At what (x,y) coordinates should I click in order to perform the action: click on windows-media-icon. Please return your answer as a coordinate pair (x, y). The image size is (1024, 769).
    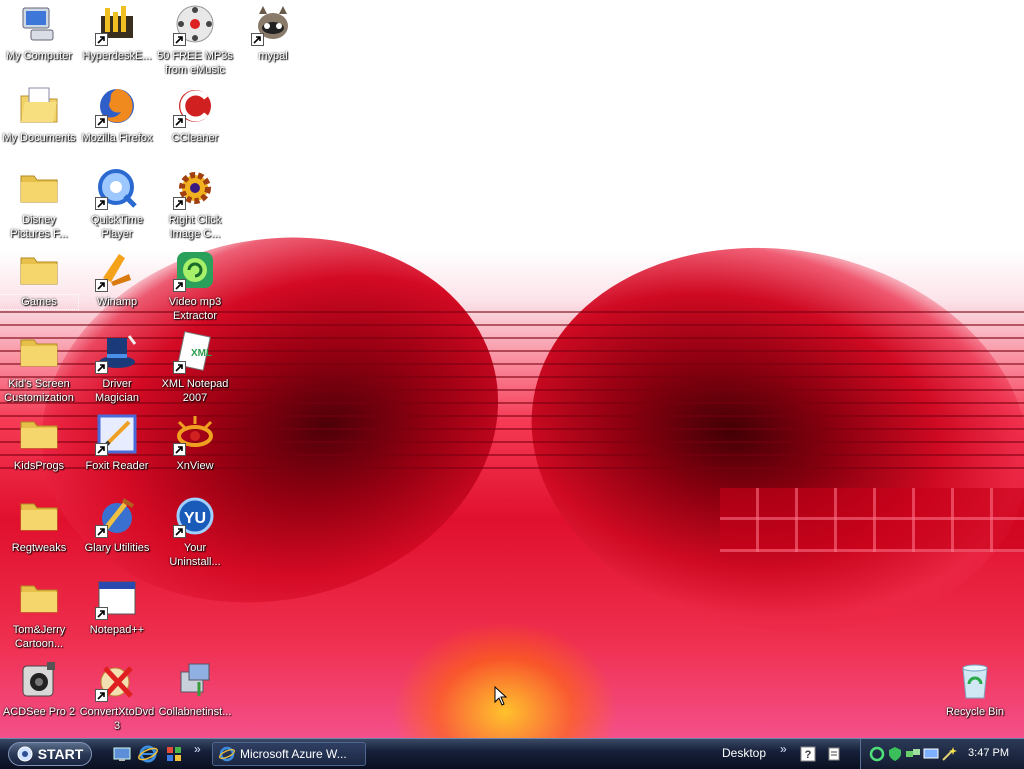
    Looking at the image, I should click on (174, 754).